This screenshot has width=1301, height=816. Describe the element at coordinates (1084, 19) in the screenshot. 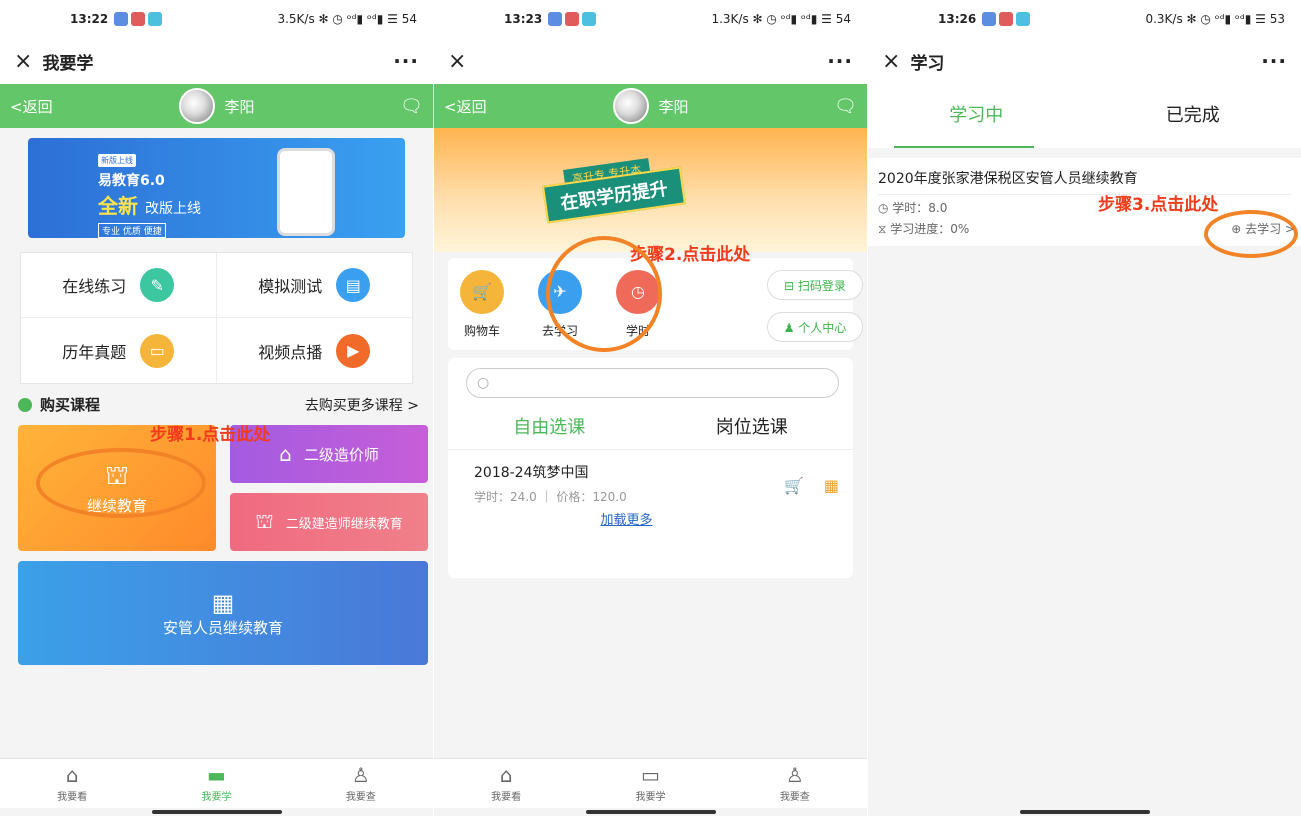

I see `status-bar: 13:26 0.3K/s ✻ ◷ ᵒᵈ▮ ᵒᵈ▮ ☰ 53` at that location.